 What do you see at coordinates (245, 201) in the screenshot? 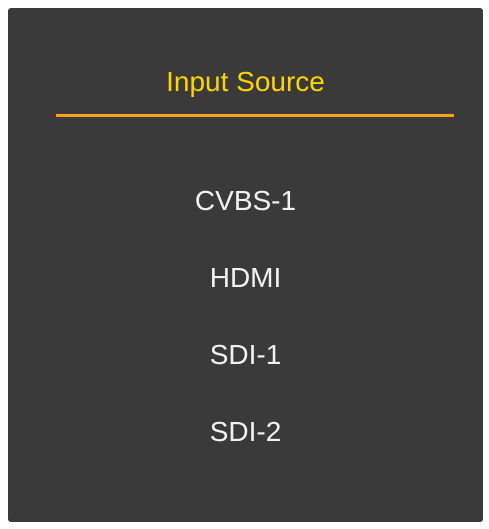
I see `source-item-cvbs-1: CVBS-1` at bounding box center [245, 201].